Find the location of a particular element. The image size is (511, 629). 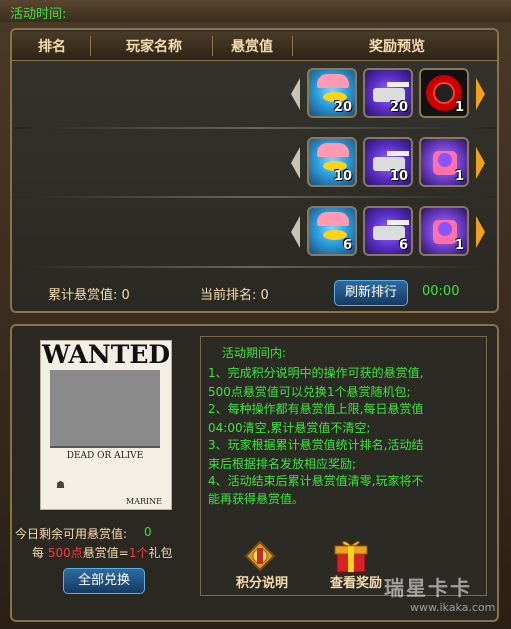

exchange-all-button: 全部兑换 is located at coordinates (104, 581).